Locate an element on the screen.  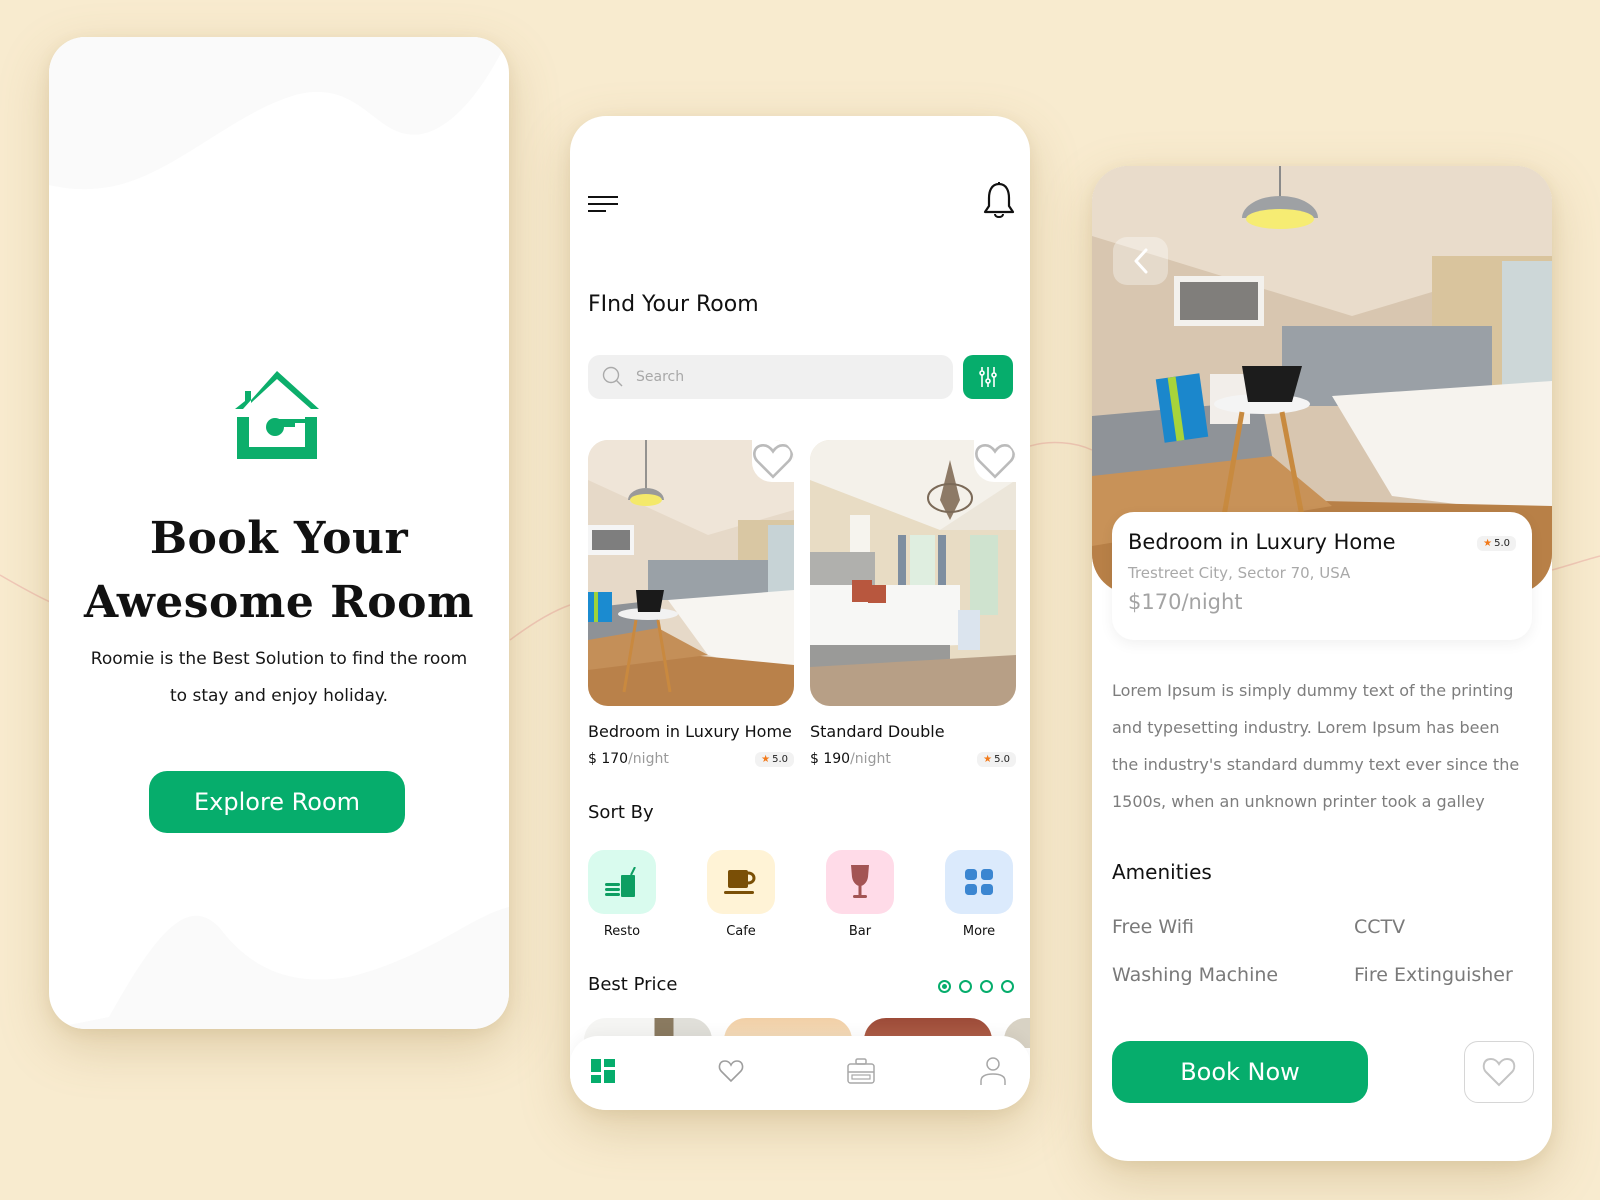
sort-option-bar: Bar is located at coordinates (860, 894).